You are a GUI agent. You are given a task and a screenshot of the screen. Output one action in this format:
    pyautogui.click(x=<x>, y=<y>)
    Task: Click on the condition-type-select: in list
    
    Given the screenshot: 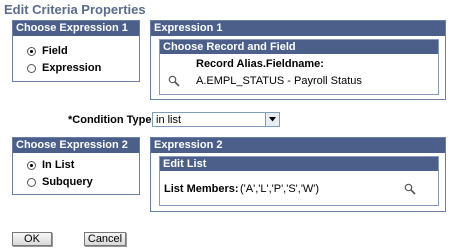 What is the action you would take?
    pyautogui.click(x=216, y=119)
    